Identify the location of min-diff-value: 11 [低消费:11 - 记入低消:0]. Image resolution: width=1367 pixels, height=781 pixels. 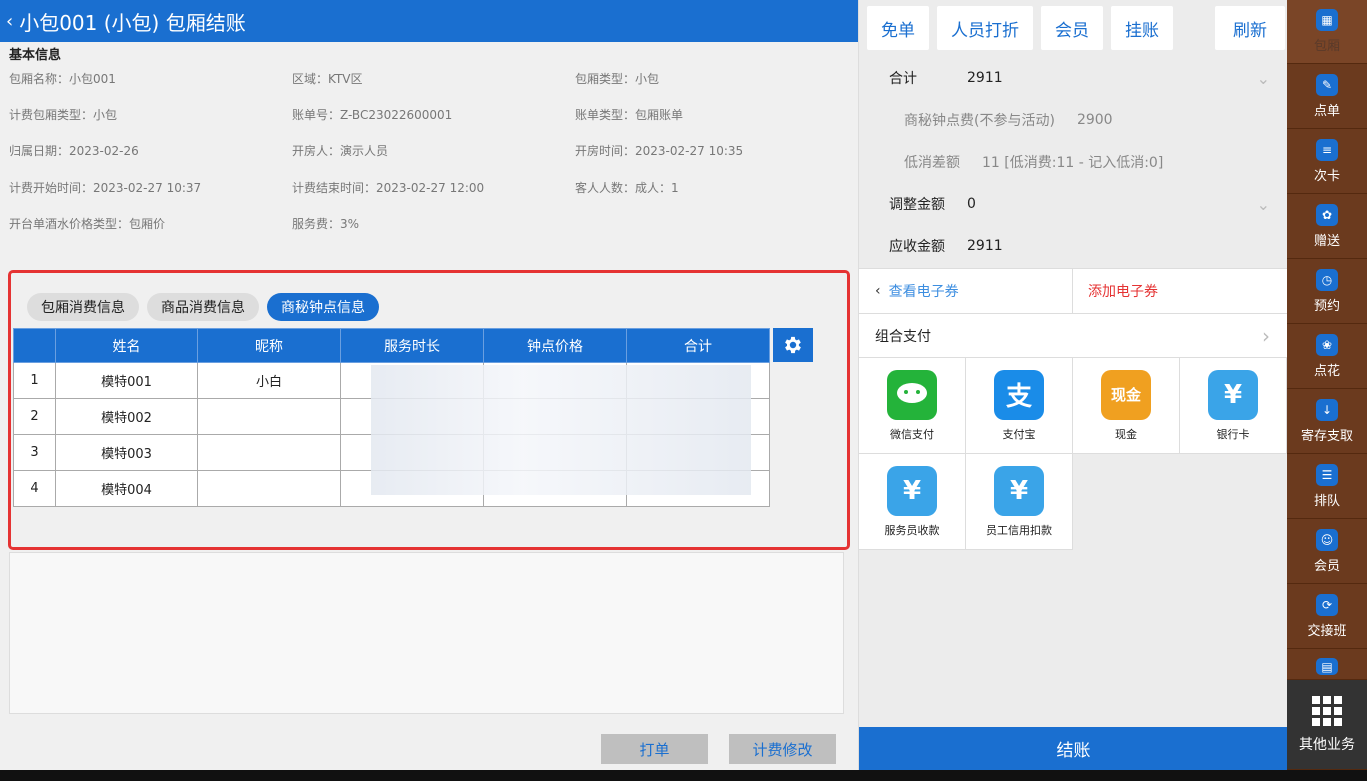
(1073, 163).